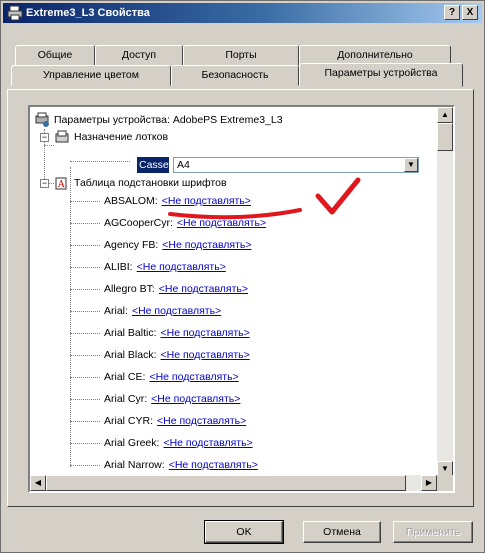 The height and width of the screenshot is (553, 485). I want to click on font-table-icon: A, so click(61, 183).